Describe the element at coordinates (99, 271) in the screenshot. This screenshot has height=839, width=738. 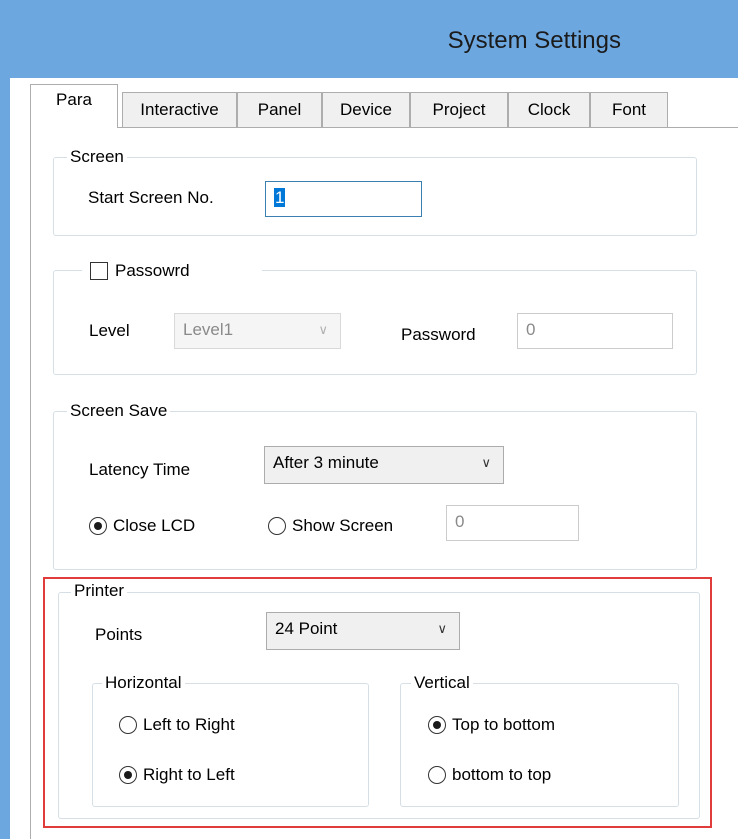
I see `password-checkbox` at that location.